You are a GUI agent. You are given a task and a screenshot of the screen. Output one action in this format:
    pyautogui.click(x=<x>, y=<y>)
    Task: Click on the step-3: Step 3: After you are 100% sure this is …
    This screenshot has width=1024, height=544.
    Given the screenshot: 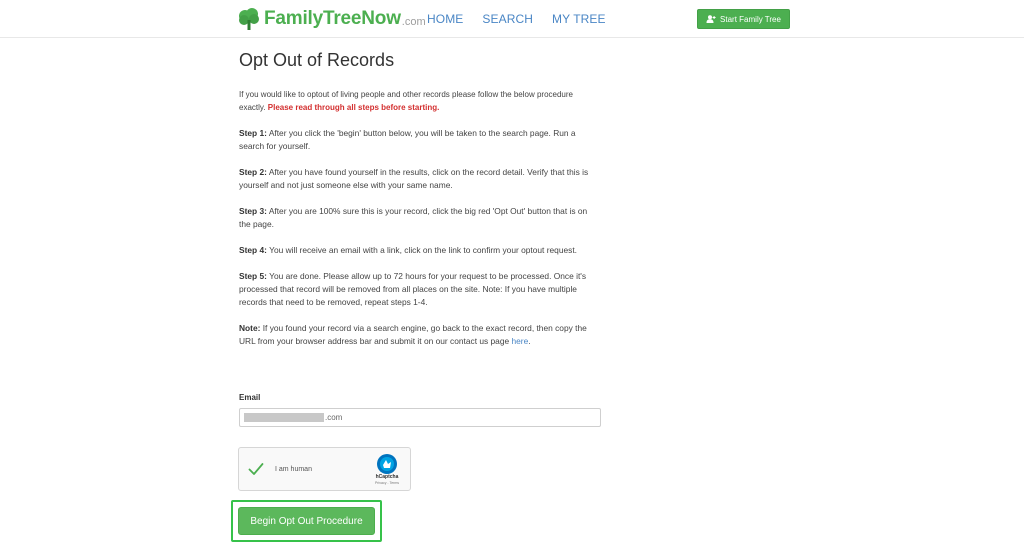 What is the action you would take?
    pyautogui.click(x=419, y=218)
    